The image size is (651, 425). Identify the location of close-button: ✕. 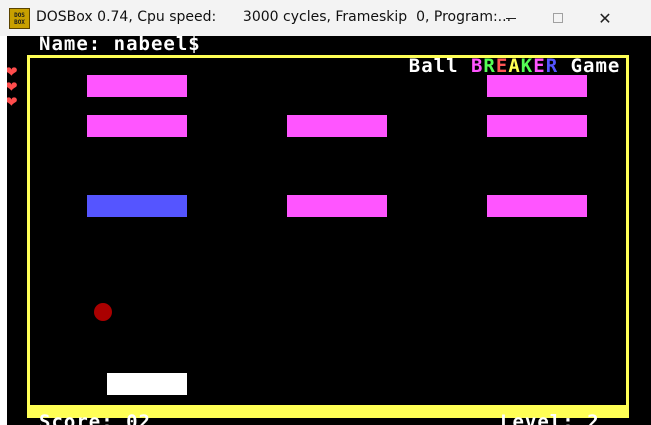
(605, 18).